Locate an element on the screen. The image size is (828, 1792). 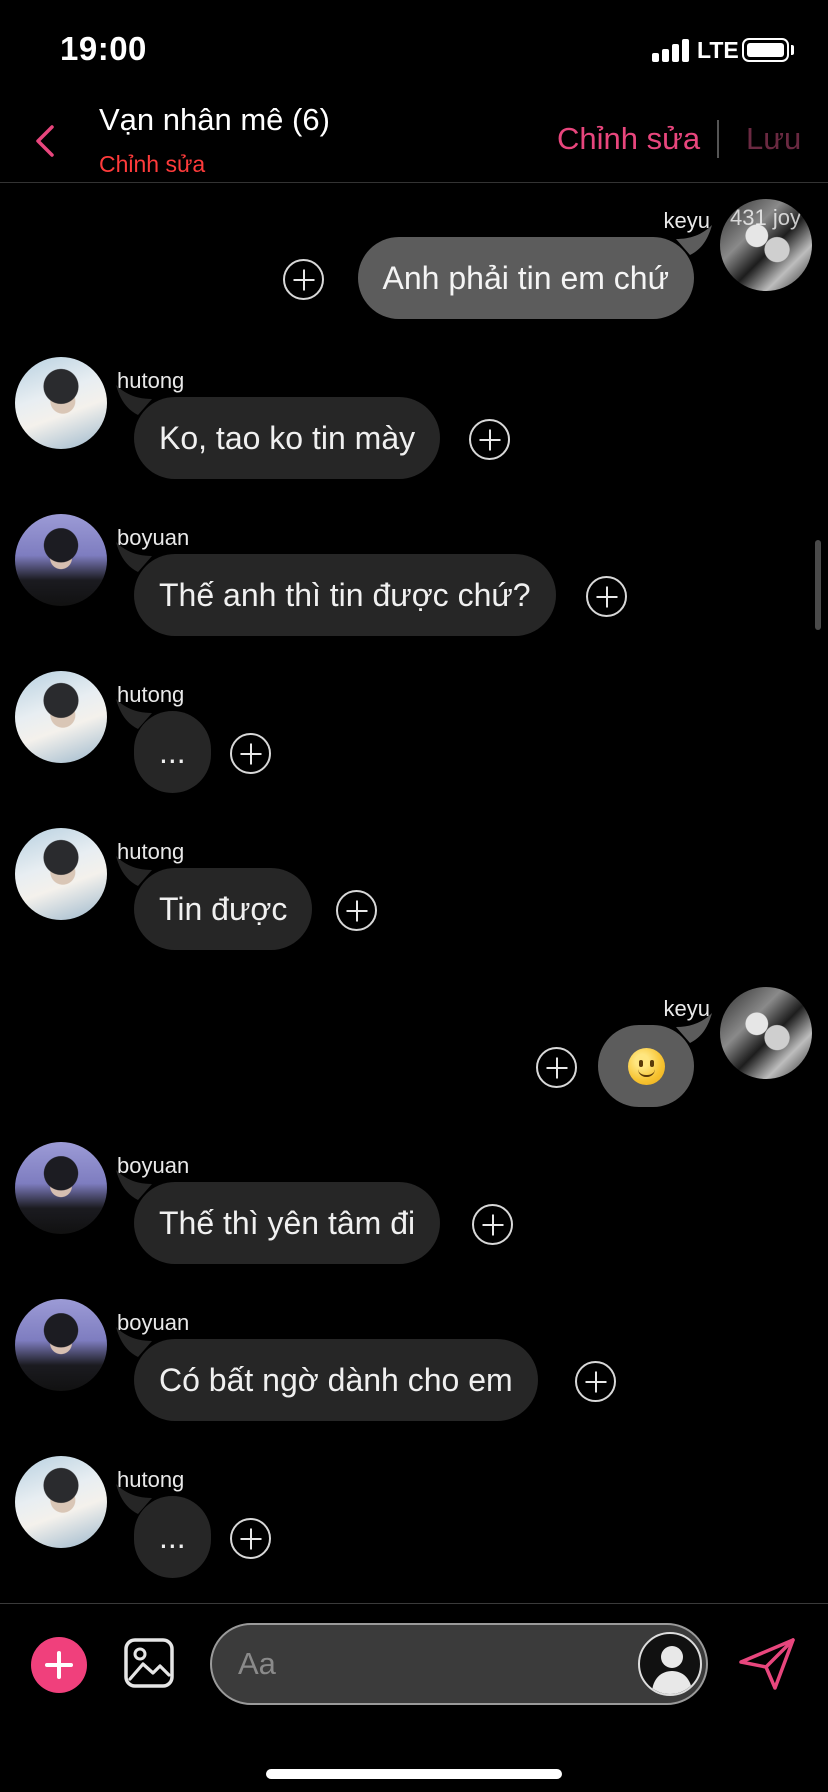
image-icon is located at coordinates (149, 1663).